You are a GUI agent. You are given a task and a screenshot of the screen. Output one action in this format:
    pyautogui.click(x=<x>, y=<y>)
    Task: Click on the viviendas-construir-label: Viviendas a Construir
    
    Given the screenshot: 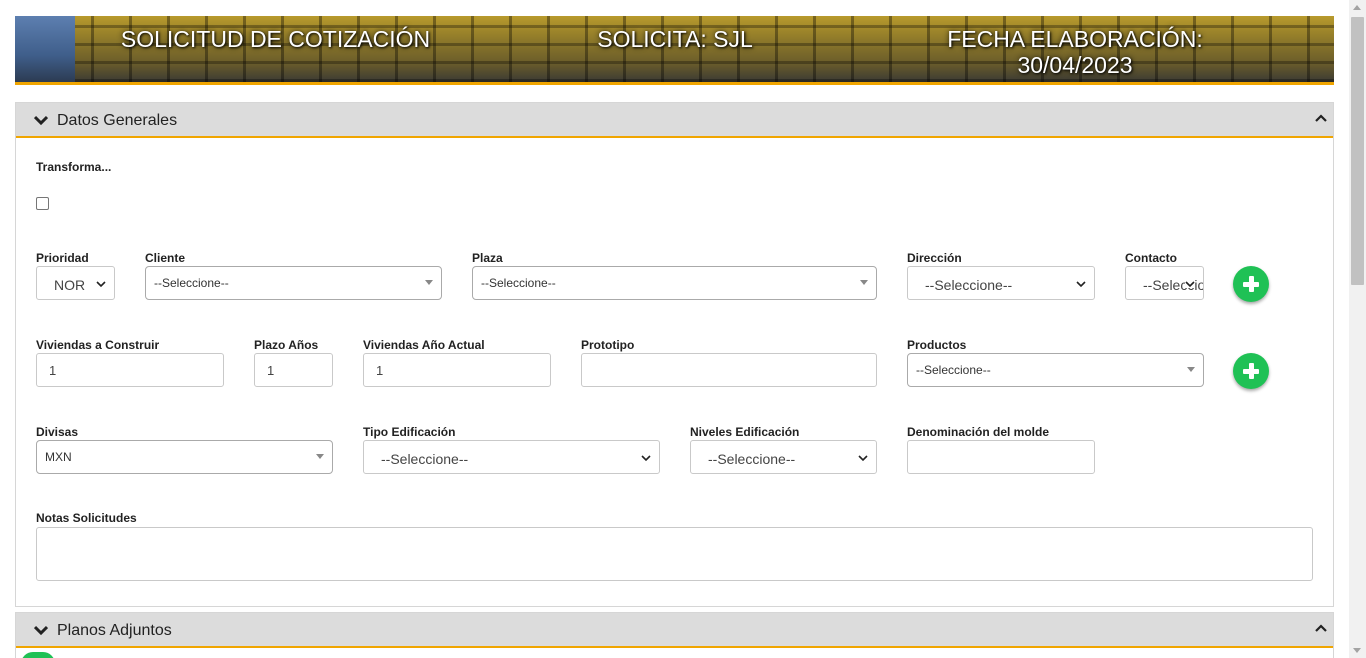 What is the action you would take?
    pyautogui.click(x=98, y=345)
    